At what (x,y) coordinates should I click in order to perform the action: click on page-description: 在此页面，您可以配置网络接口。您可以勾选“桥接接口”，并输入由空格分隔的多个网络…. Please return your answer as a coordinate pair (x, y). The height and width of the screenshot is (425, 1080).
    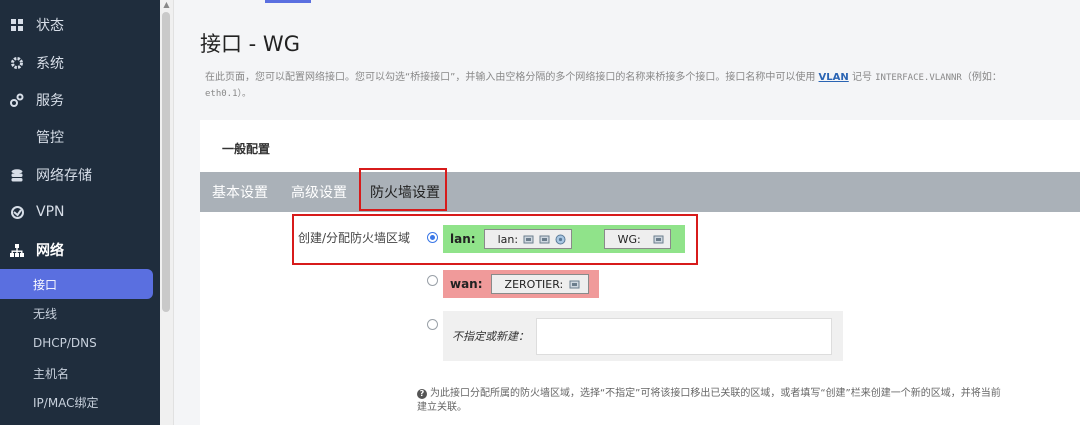
    Looking at the image, I should click on (603, 85).